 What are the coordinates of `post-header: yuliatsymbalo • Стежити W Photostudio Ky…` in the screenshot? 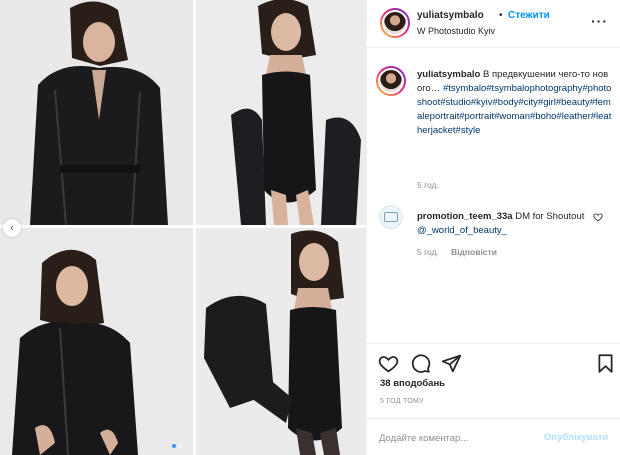 It's located at (493, 24).